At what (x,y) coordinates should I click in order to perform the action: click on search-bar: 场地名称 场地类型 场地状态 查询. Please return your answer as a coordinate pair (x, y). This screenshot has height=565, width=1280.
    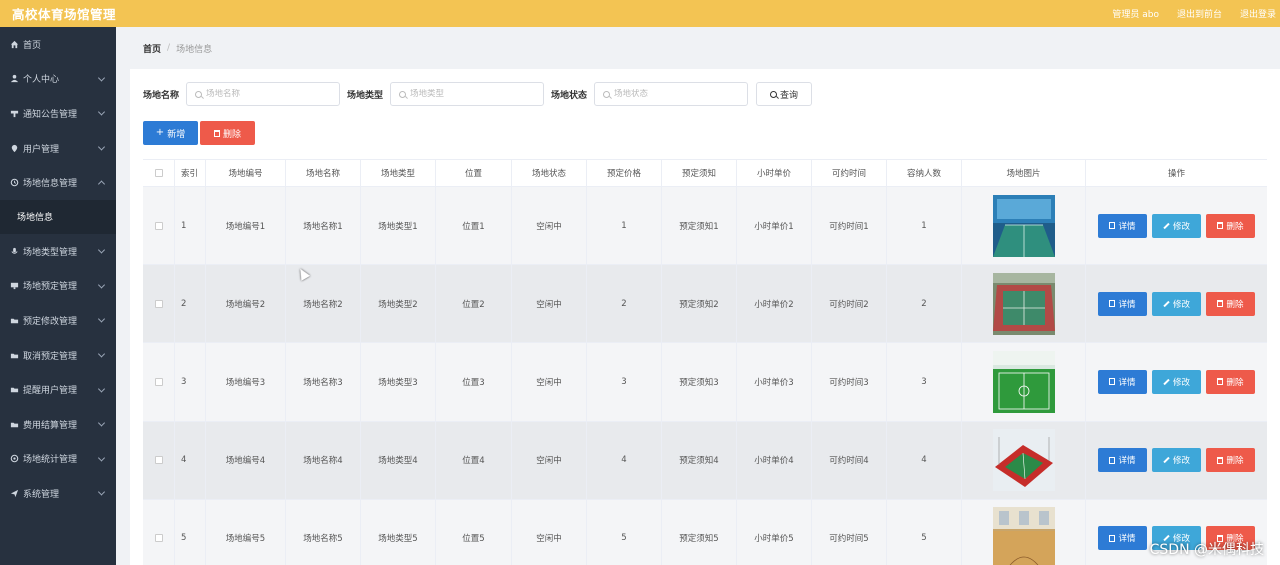
    Looking at the image, I should click on (478, 94).